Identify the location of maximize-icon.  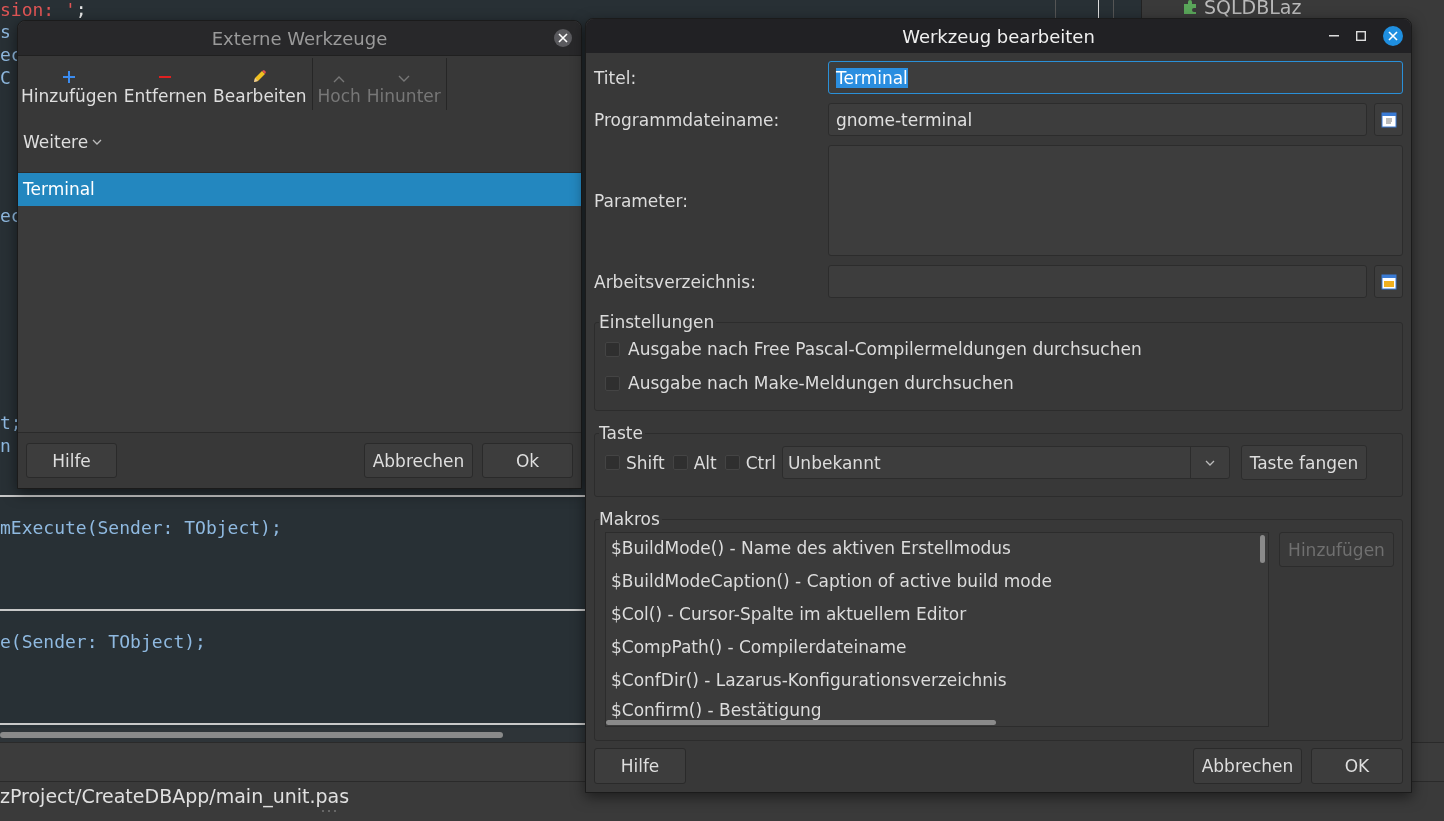
(1361, 36).